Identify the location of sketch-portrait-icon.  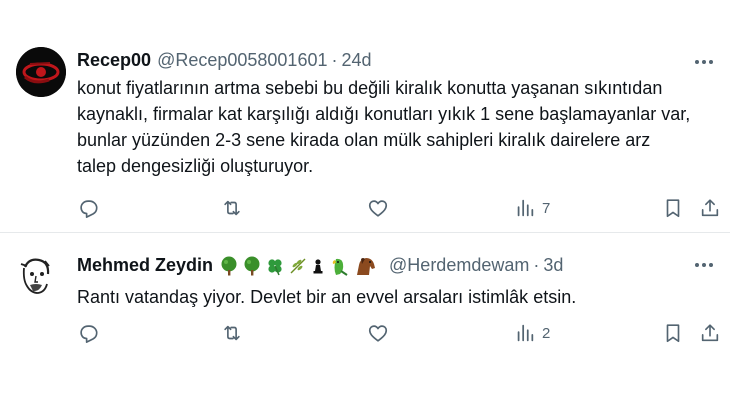
(36, 277).